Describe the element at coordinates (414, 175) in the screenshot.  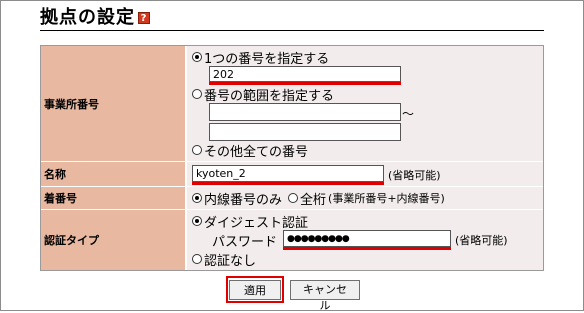
I see `name-note: (省略可能)` at that location.